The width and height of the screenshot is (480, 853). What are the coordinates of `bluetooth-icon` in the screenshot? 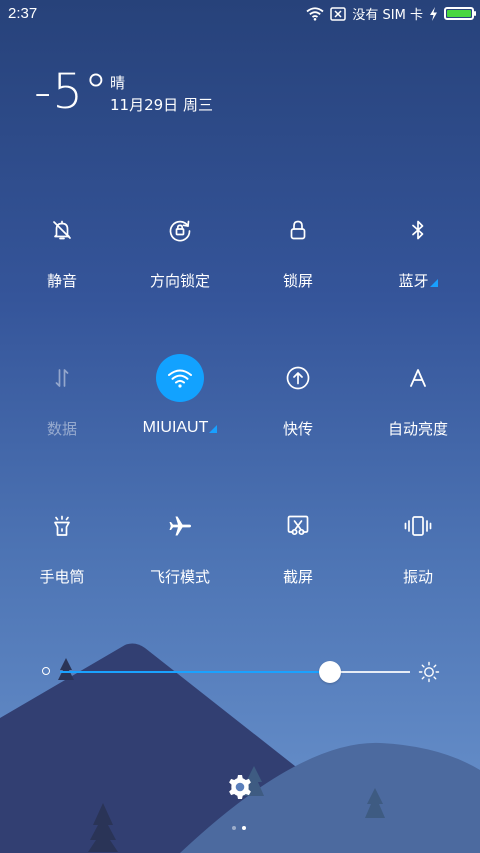 It's located at (418, 230).